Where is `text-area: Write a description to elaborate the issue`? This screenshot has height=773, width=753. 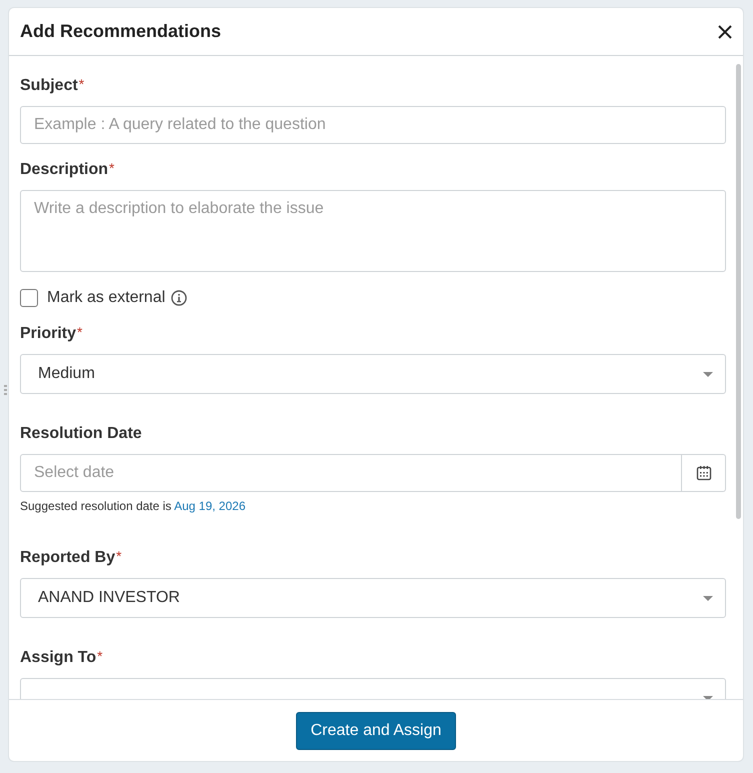 text-area: Write a description to elaborate the issue is located at coordinates (373, 231).